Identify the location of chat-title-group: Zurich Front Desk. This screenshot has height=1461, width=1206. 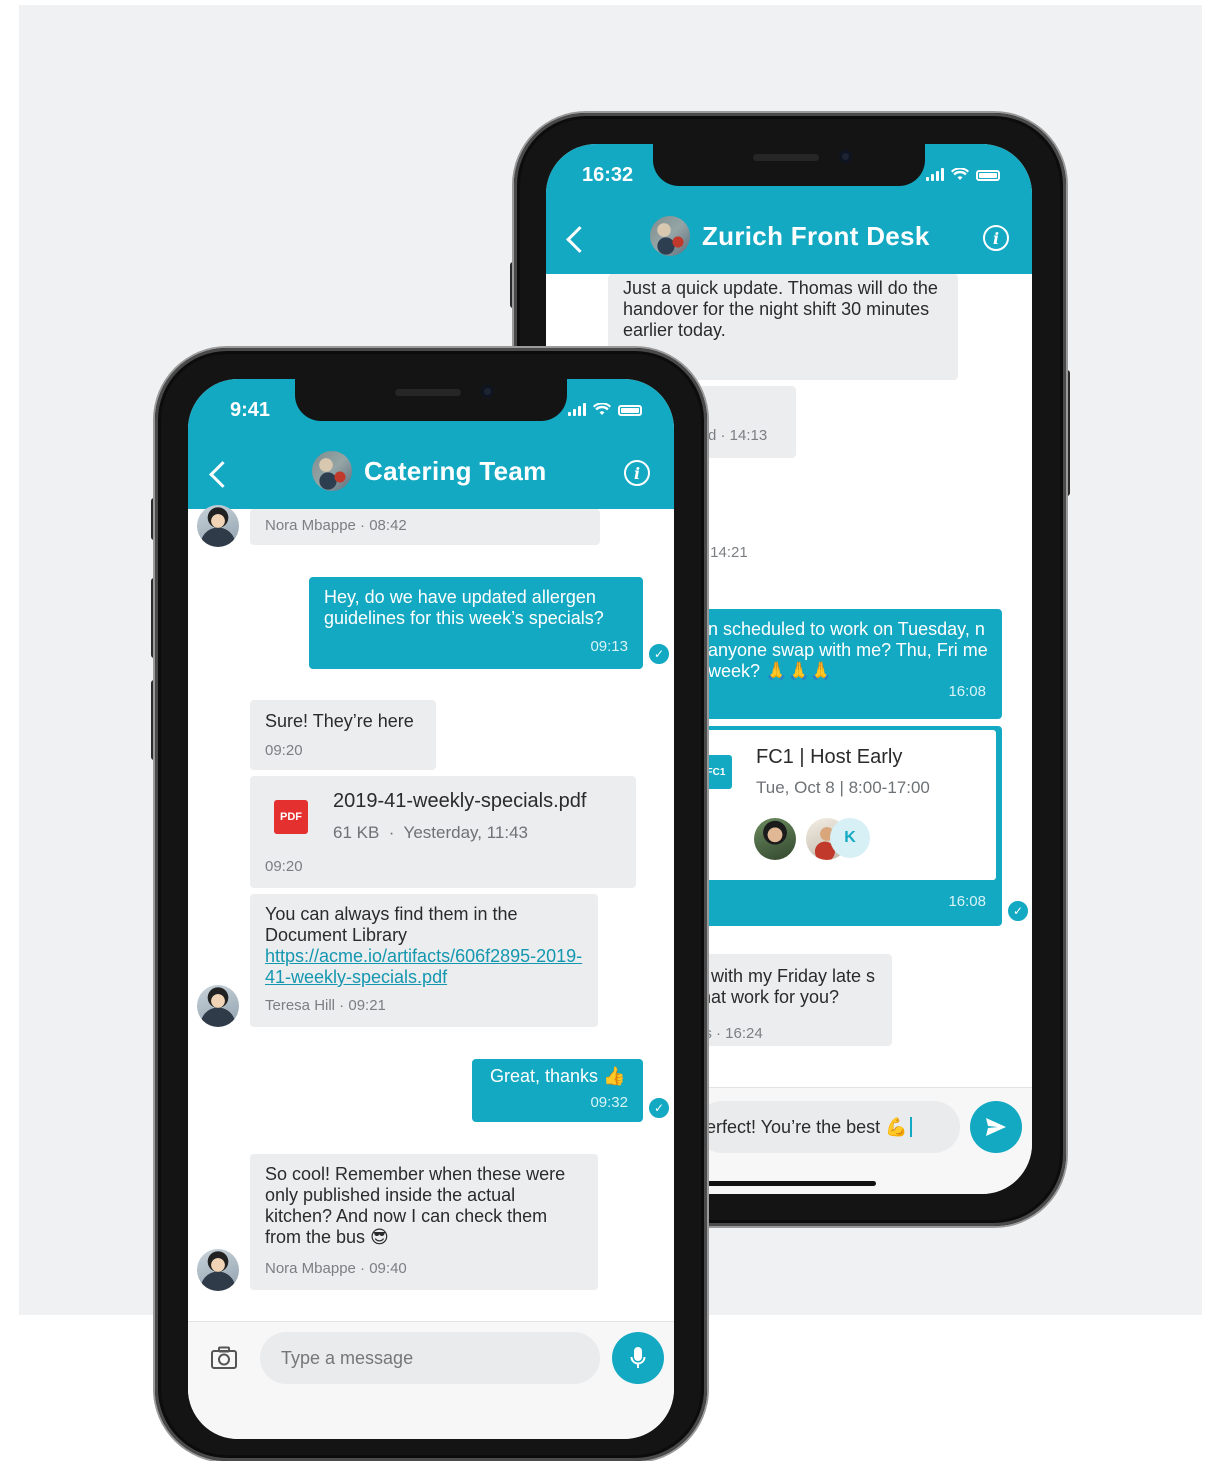
(790, 236).